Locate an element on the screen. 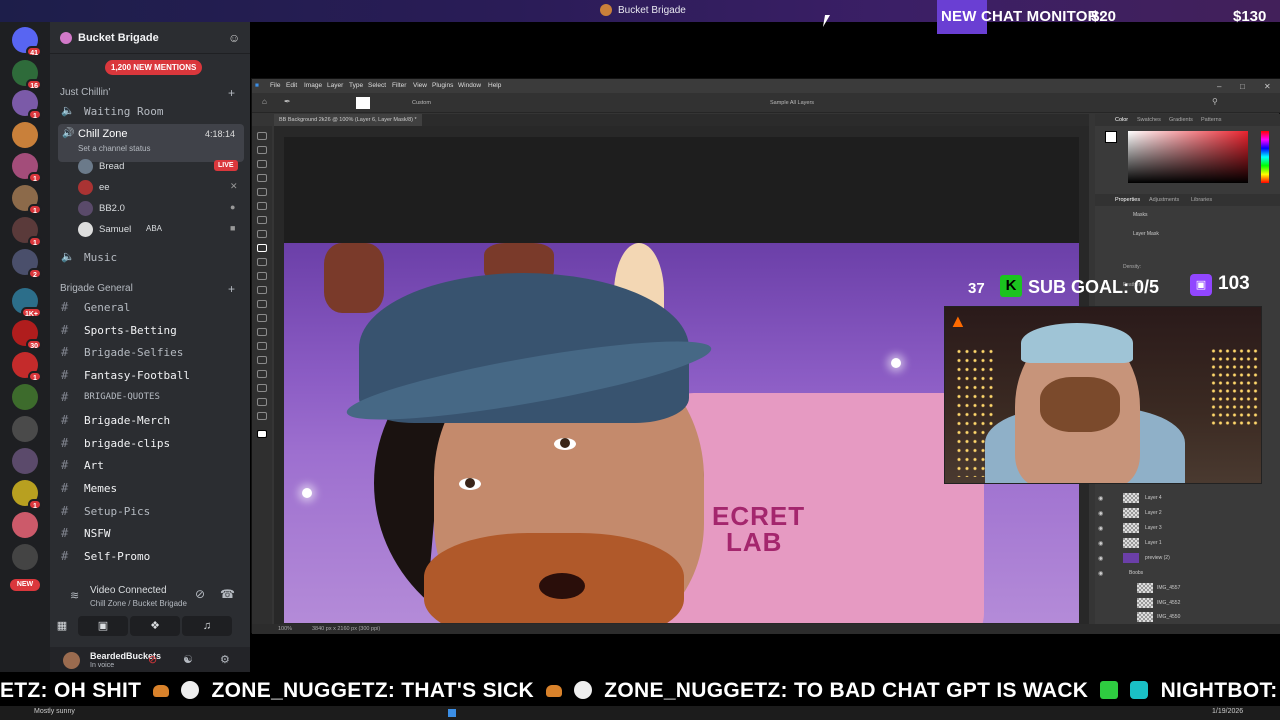  dodge-tool-icon is located at coordinates (262, 332).